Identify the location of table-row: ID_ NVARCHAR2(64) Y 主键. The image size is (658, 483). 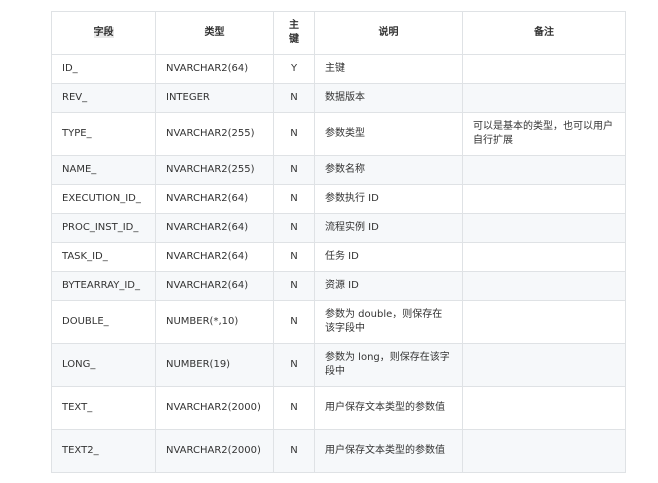
(338, 69).